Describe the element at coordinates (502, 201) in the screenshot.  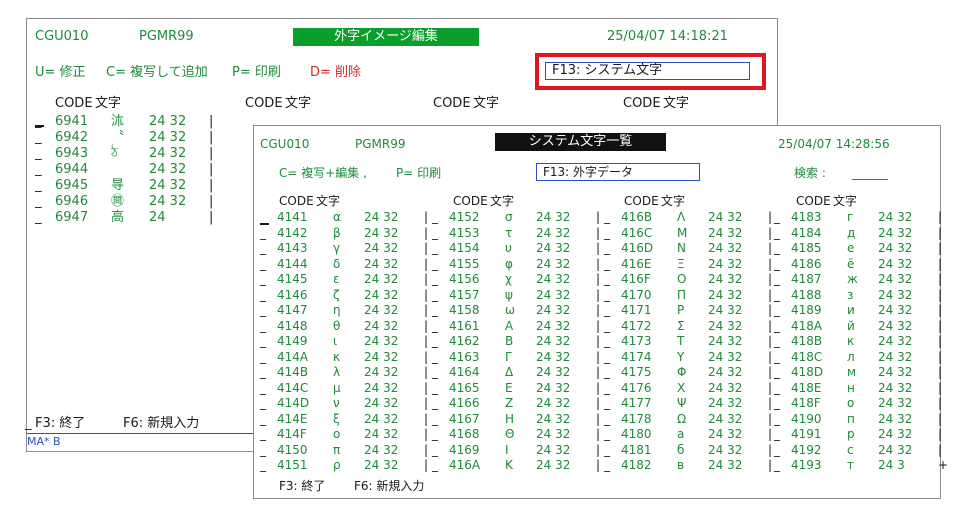
I see `col-header-char-2: 文字` at that location.